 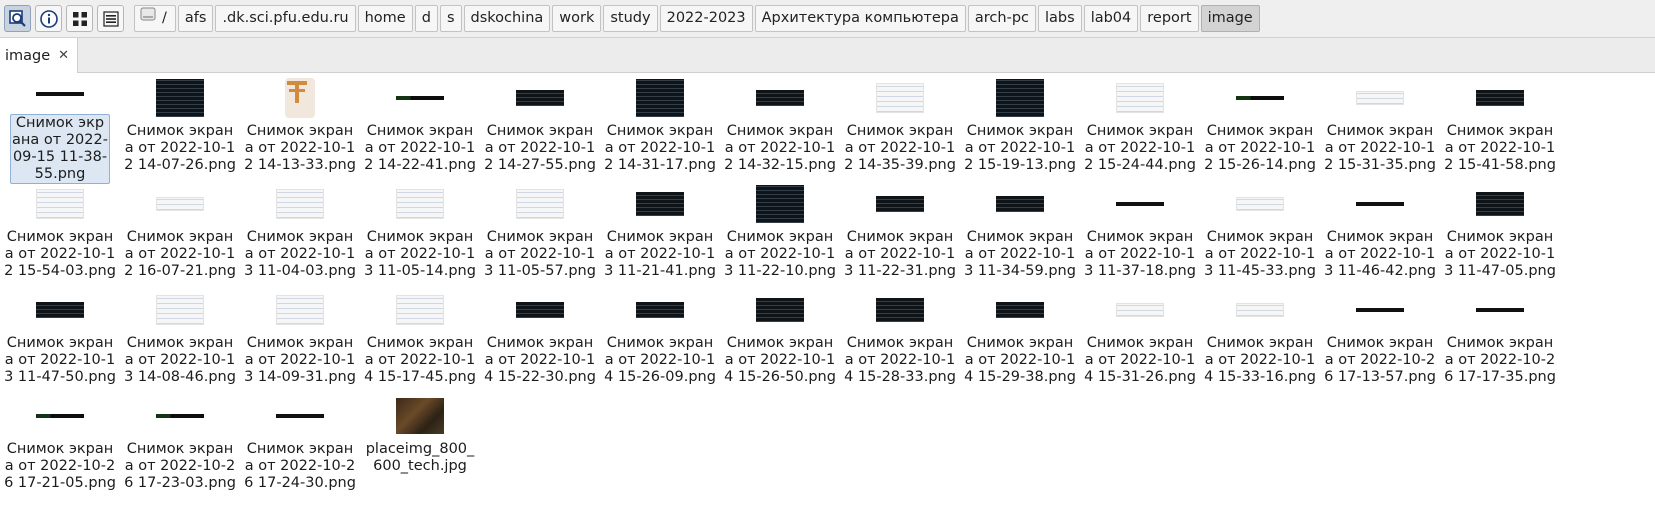 I want to click on file-item: Снимок экрана от 2022-10-13 11-05-14.png, so click(x=420, y=237).